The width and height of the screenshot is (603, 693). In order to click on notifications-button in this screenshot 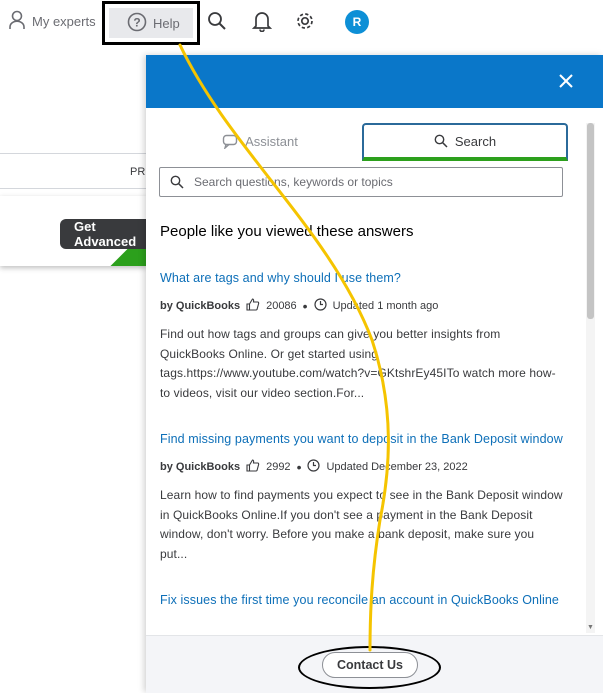, I will do `click(262, 21)`.